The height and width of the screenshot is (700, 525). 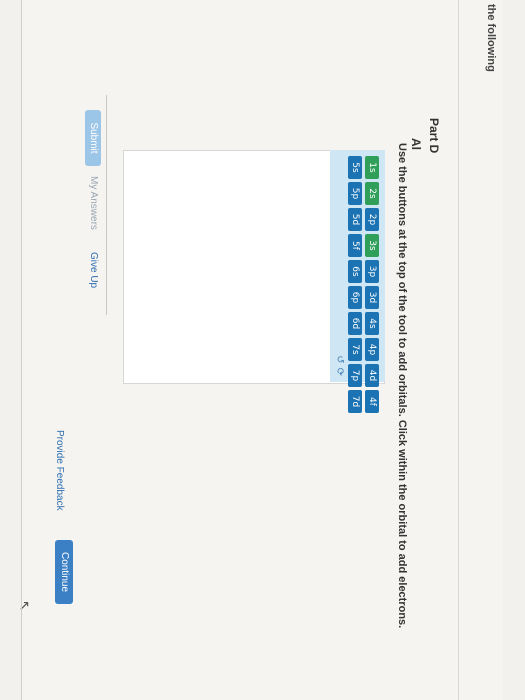 What do you see at coordinates (355, 375) in the screenshot?
I see `orbital-button-7p: 7p` at bounding box center [355, 375].